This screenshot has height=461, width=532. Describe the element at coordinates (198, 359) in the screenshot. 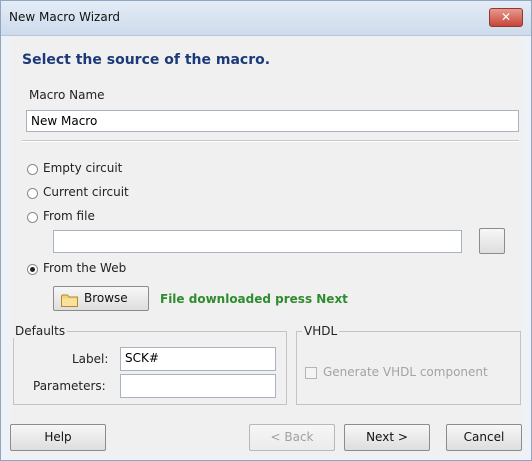

I see `label-field: SCK#` at that location.